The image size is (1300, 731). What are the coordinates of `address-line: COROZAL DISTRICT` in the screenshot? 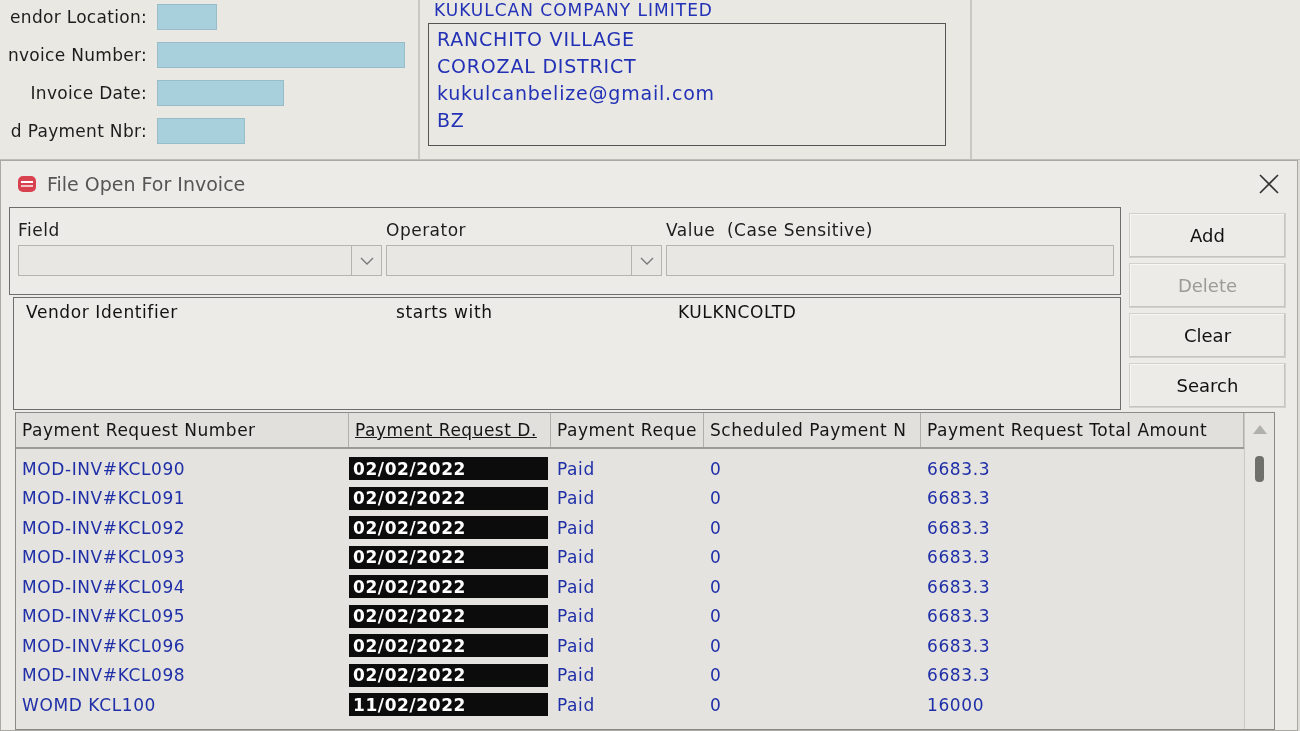 It's located at (537, 66).